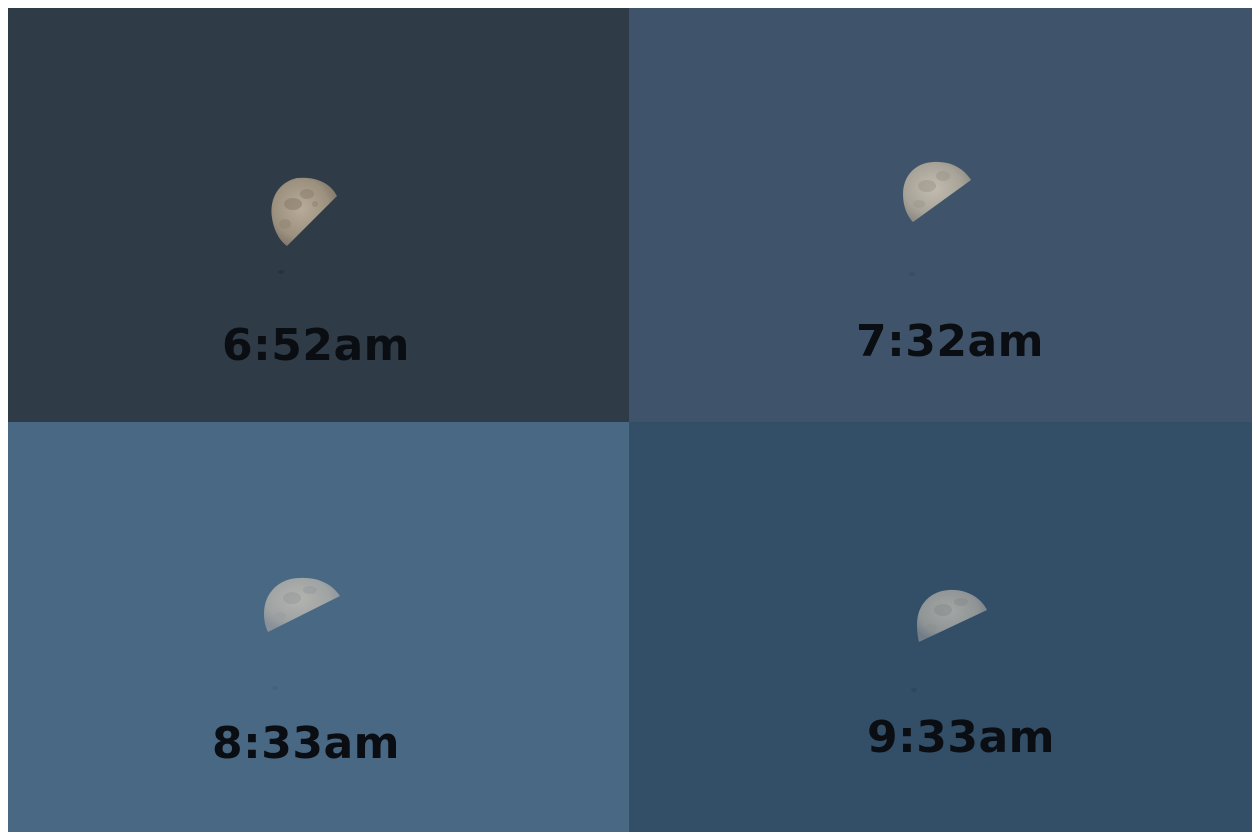  I want to click on time-label: 9:33am, so click(961, 737).